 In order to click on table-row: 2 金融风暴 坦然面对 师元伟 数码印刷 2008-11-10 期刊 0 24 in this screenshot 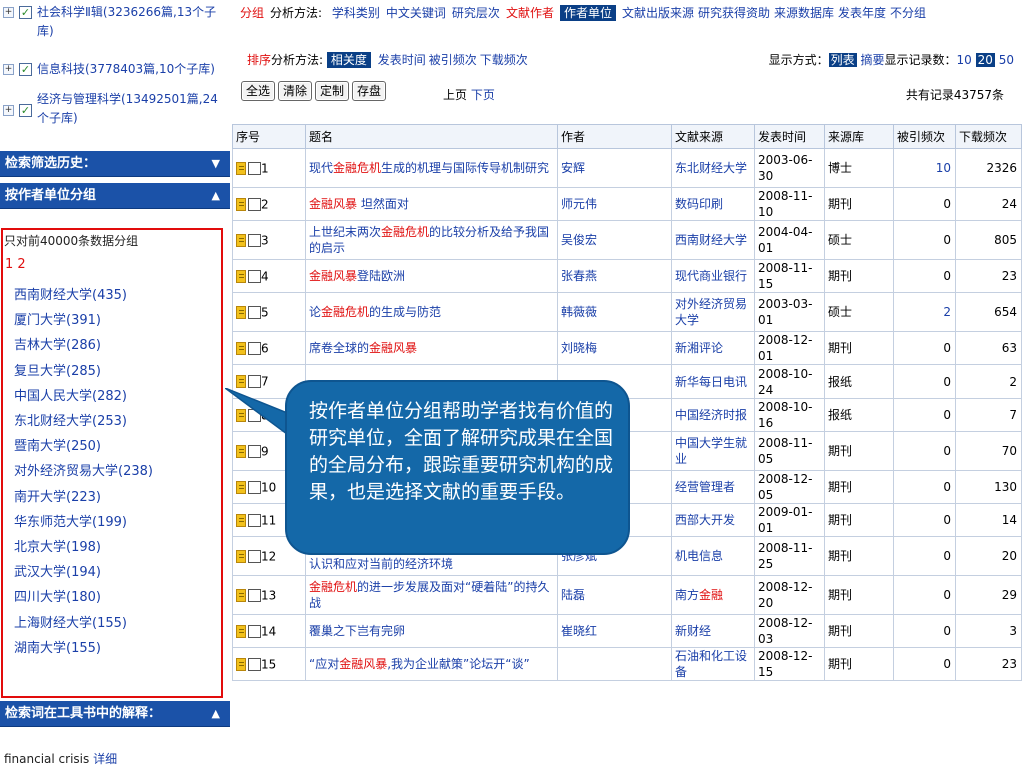, I will do `click(627, 204)`.